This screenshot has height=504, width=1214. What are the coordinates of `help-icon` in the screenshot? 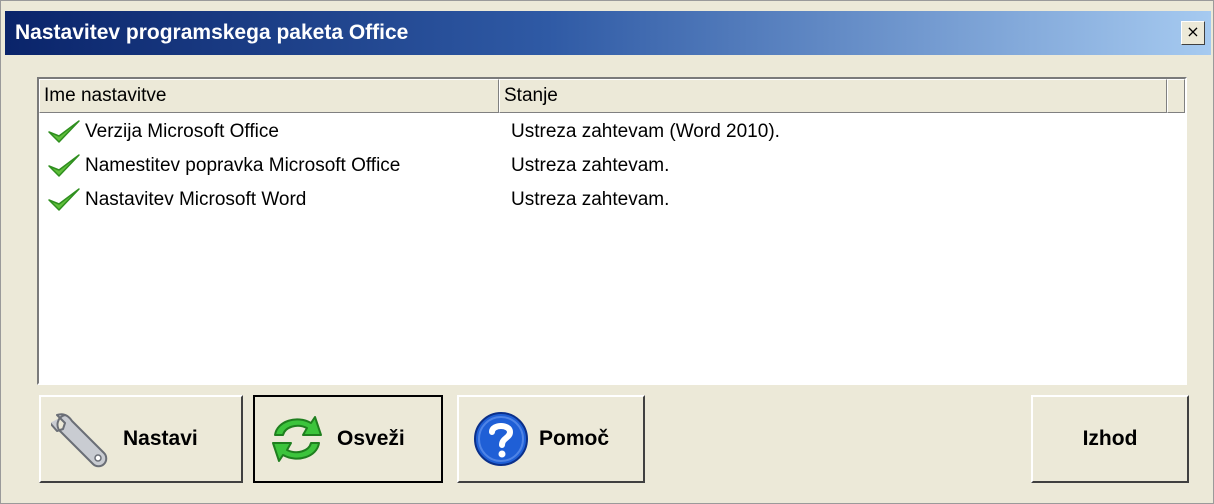 It's located at (501, 439).